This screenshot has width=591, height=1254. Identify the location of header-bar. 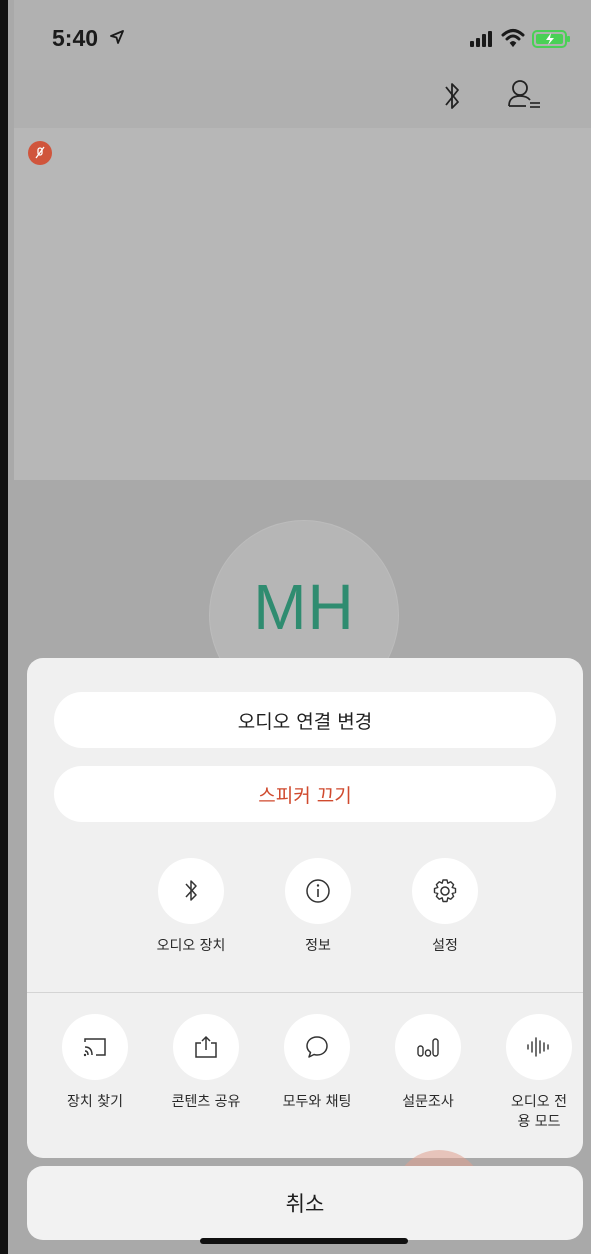
(302, 99).